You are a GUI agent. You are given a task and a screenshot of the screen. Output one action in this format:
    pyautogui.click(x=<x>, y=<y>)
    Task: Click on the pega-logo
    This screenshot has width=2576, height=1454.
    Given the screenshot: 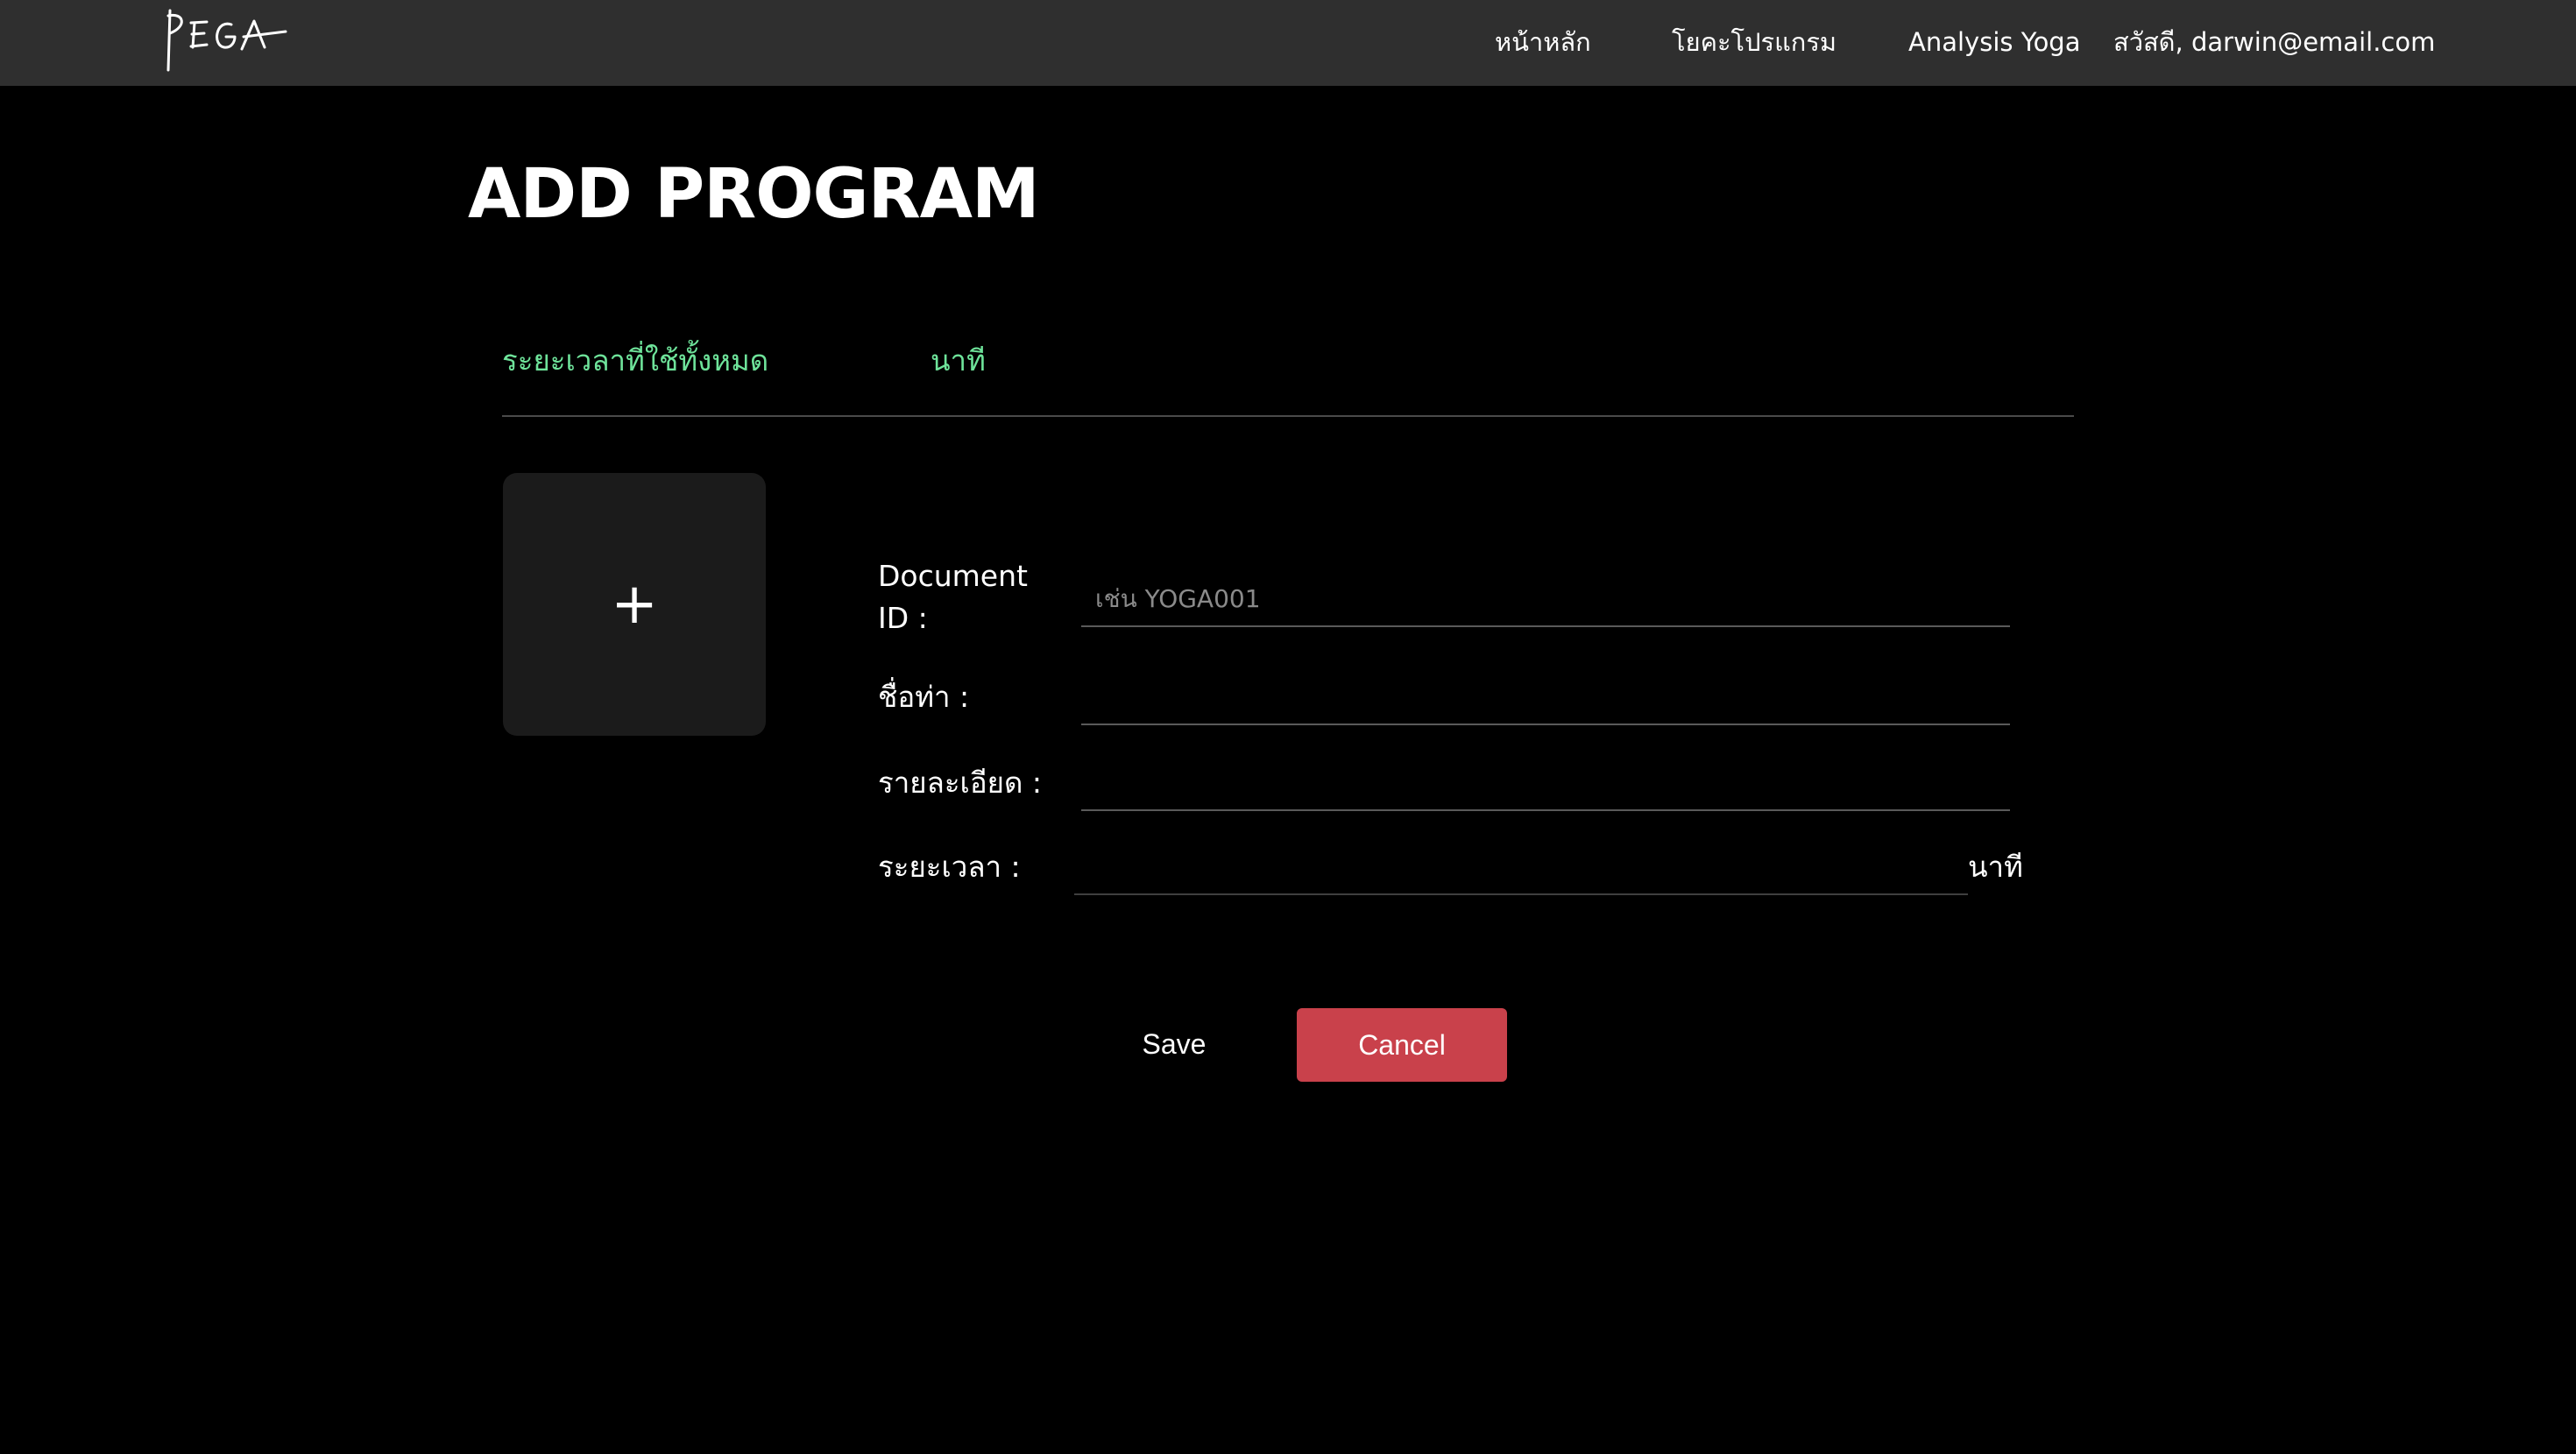 What is the action you would take?
    pyautogui.click(x=226, y=40)
    